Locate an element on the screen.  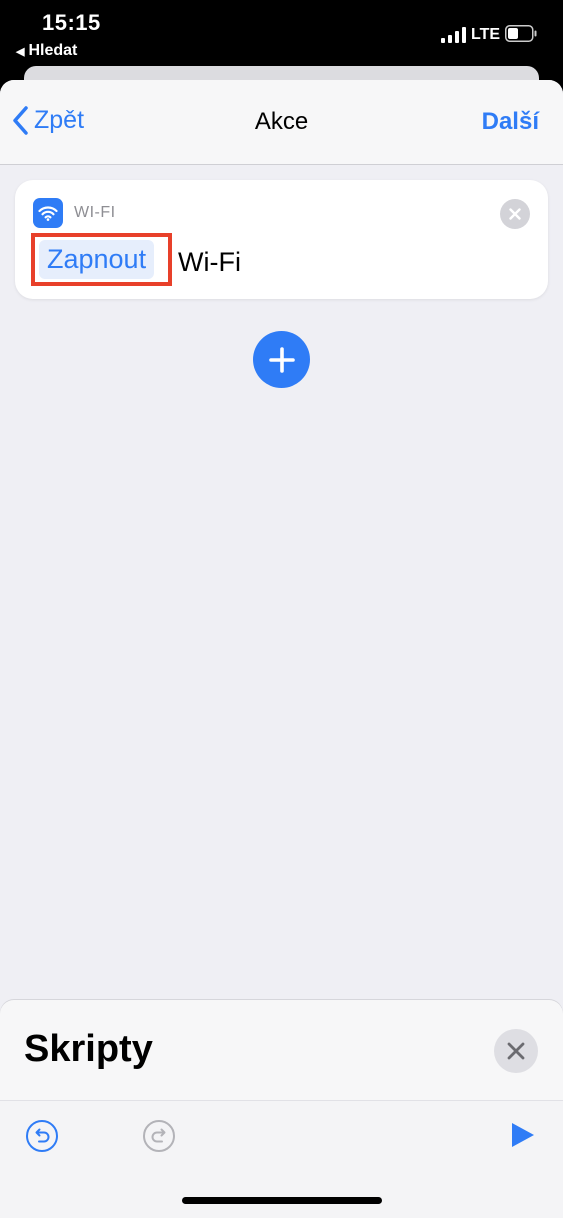
next-button: Další is located at coordinates (510, 122).